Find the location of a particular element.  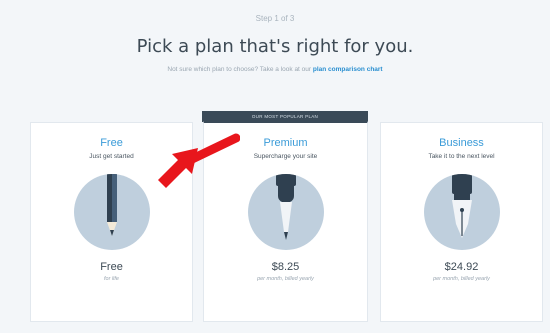

plan-price: $24.92 is located at coordinates (461, 267).